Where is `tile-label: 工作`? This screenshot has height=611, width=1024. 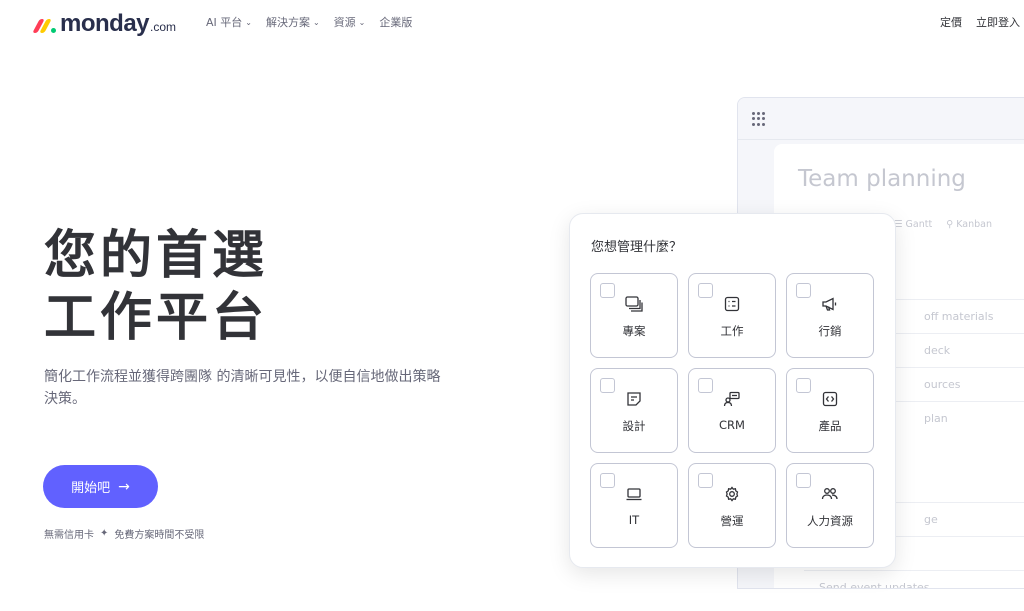 tile-label: 工作 is located at coordinates (732, 331).